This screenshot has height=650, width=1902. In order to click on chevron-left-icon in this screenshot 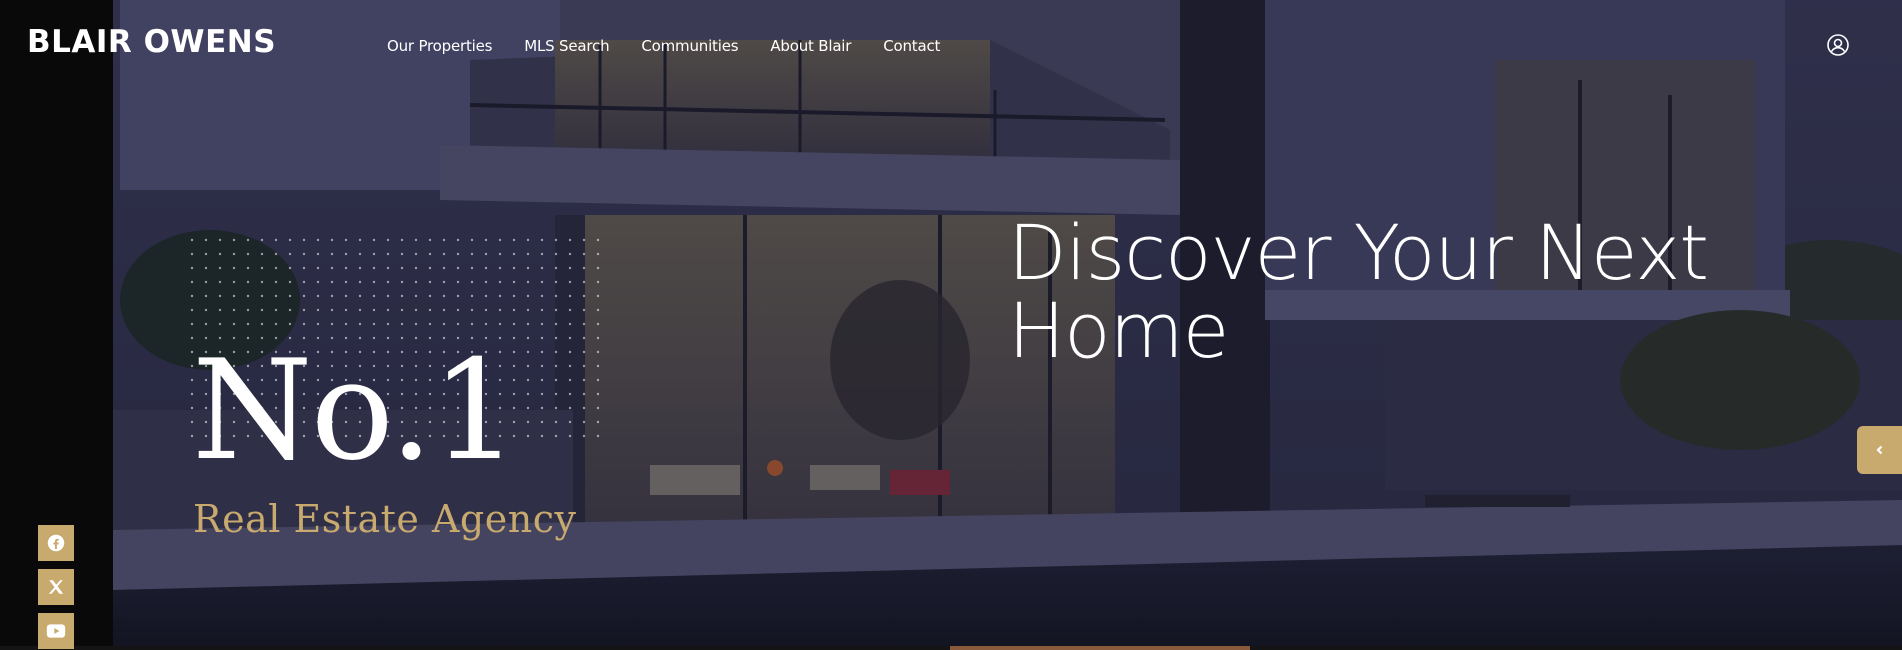, I will do `click(1879, 450)`.